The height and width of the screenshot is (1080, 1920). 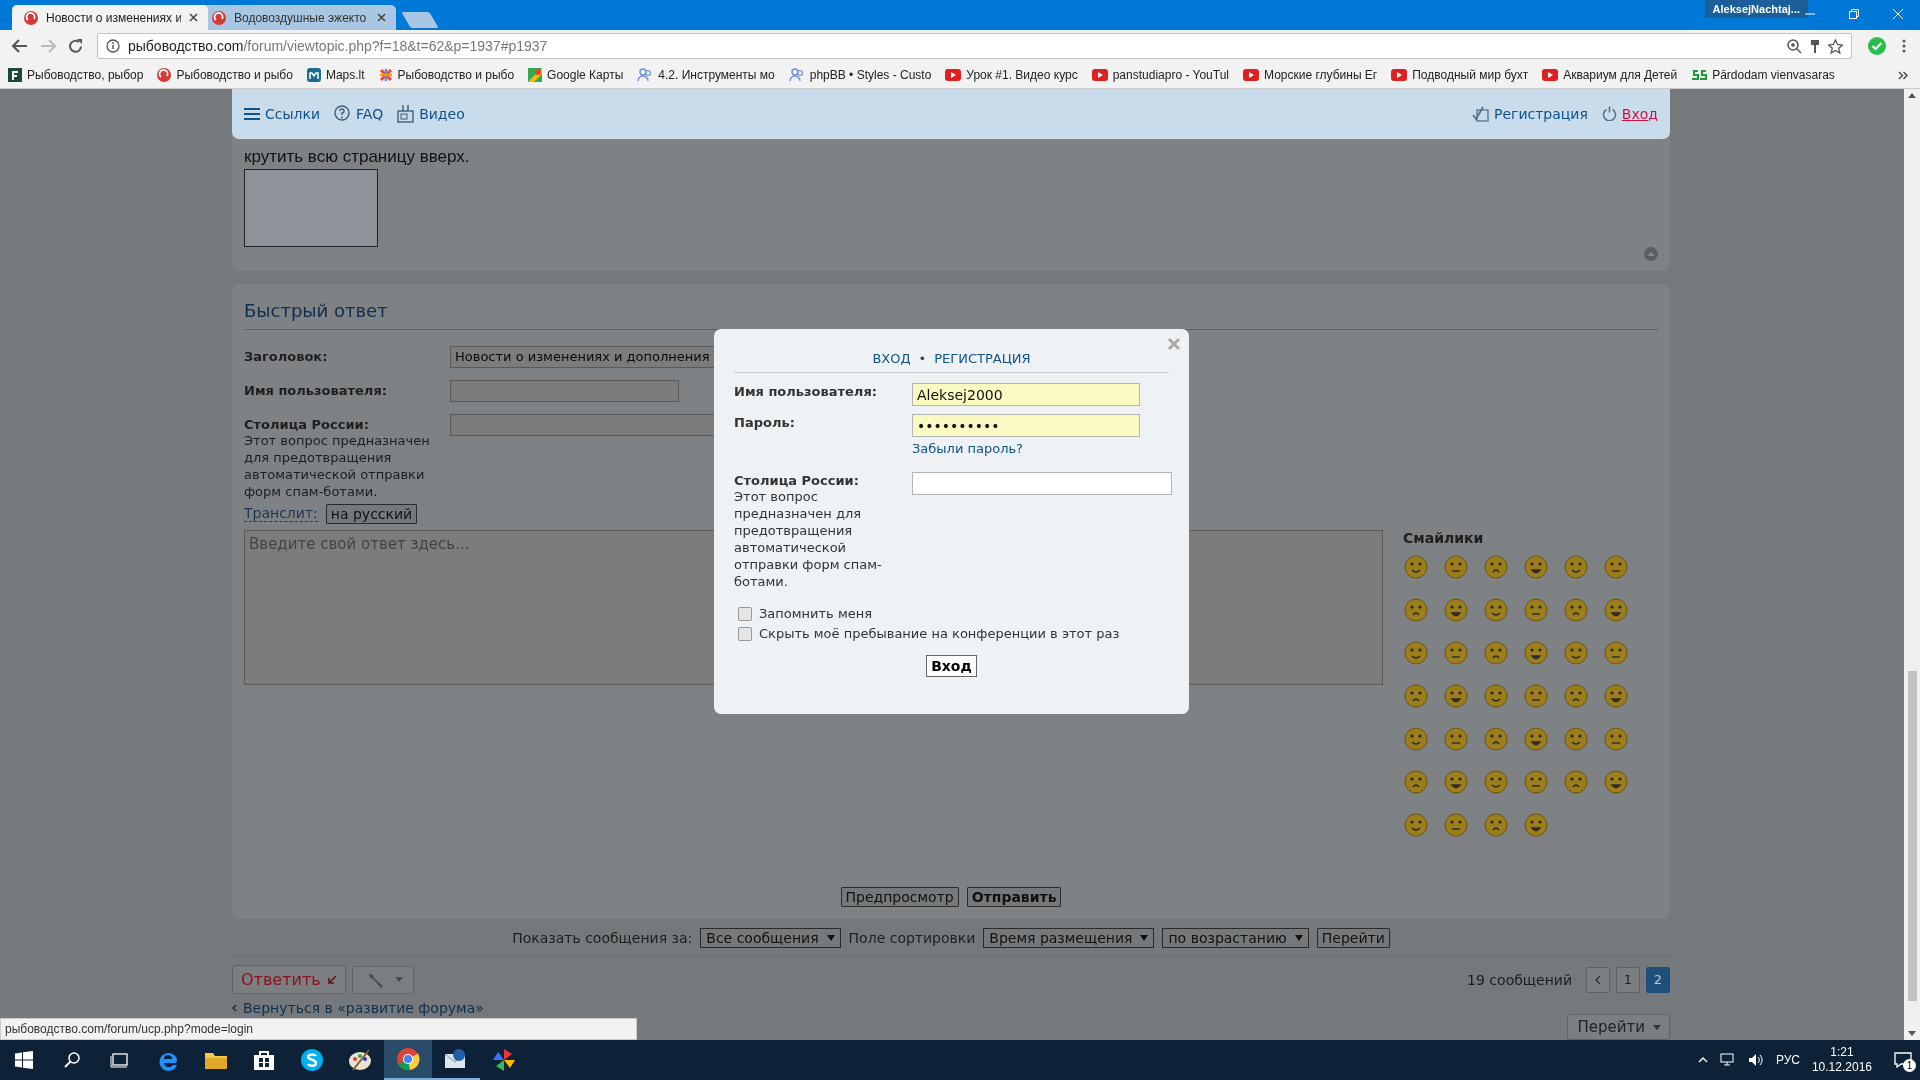 What do you see at coordinates (1519, 979) in the screenshot?
I see `post-count: 19 сообщений` at bounding box center [1519, 979].